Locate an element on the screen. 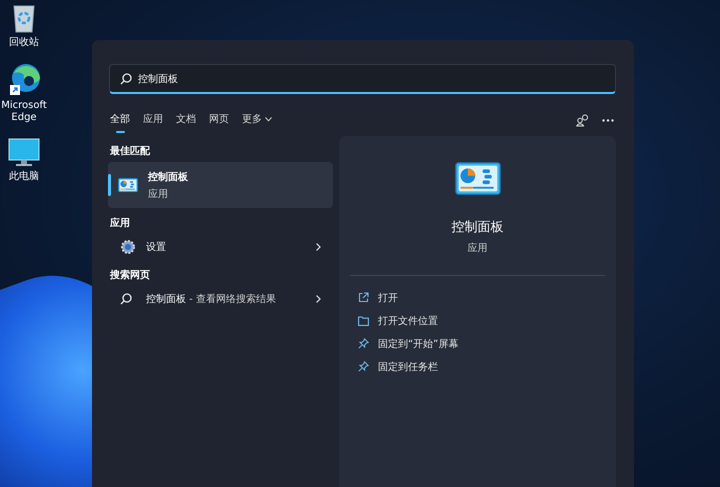  result-row: 控制面板 - 查看网络搜索结果 is located at coordinates (220, 299).